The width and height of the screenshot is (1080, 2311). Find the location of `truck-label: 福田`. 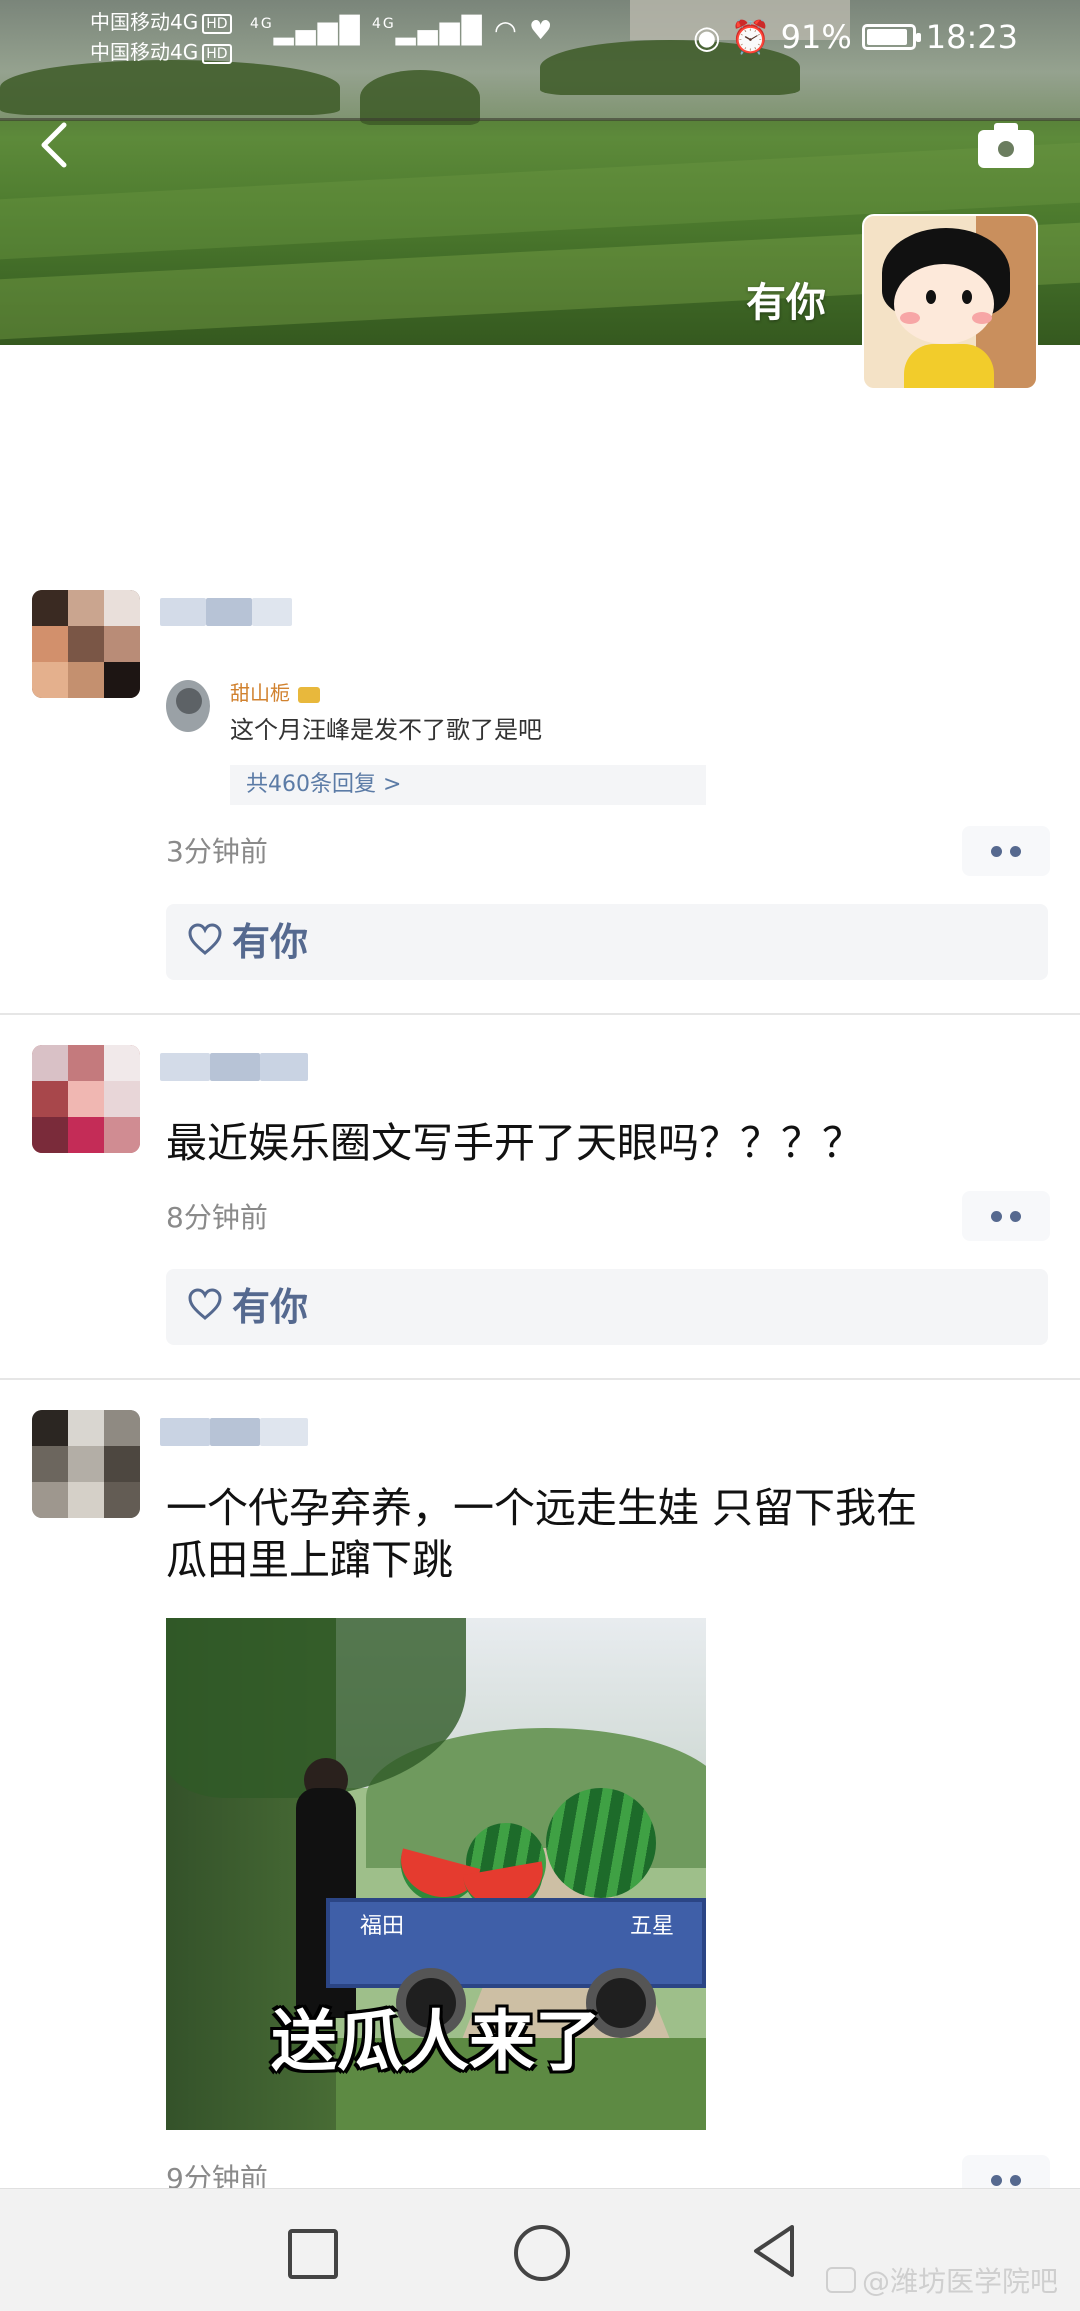

truck-label: 福田 is located at coordinates (382, 1926).